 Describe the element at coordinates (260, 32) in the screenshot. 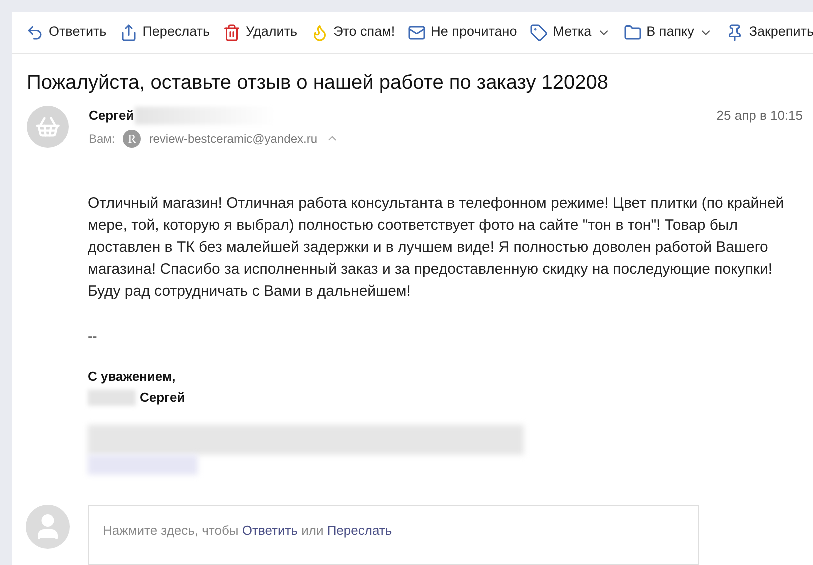

I see `toolbar-button: Удалить` at that location.